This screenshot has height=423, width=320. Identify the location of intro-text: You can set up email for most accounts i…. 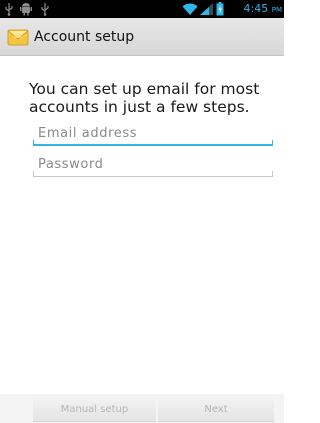
(144, 98).